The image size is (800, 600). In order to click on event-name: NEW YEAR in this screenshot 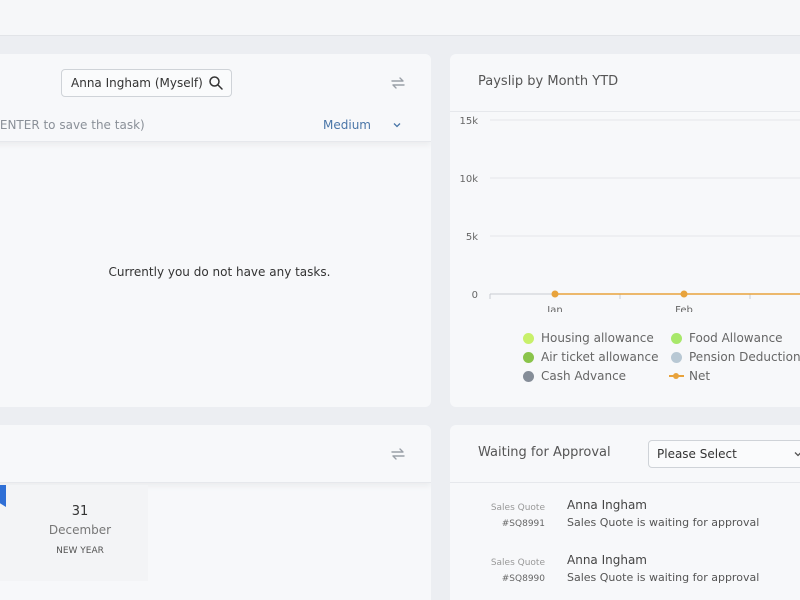, I will do `click(80, 551)`.